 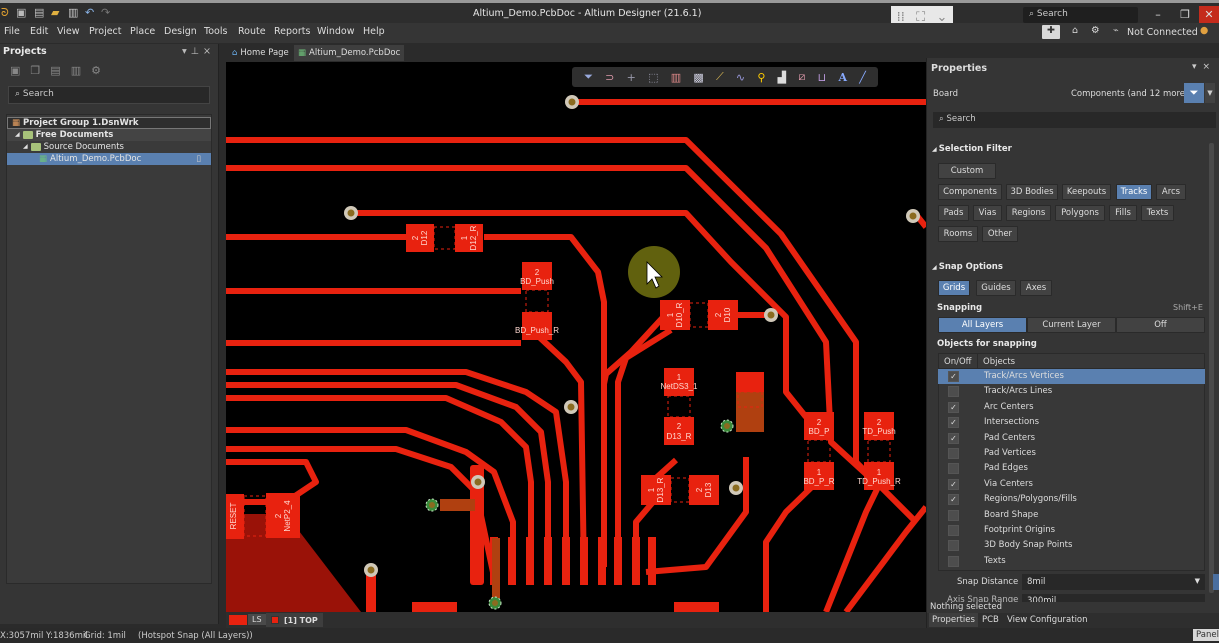 What do you see at coordinates (1162, 32) in the screenshot?
I see `connection-status: Not Connected` at bounding box center [1162, 32].